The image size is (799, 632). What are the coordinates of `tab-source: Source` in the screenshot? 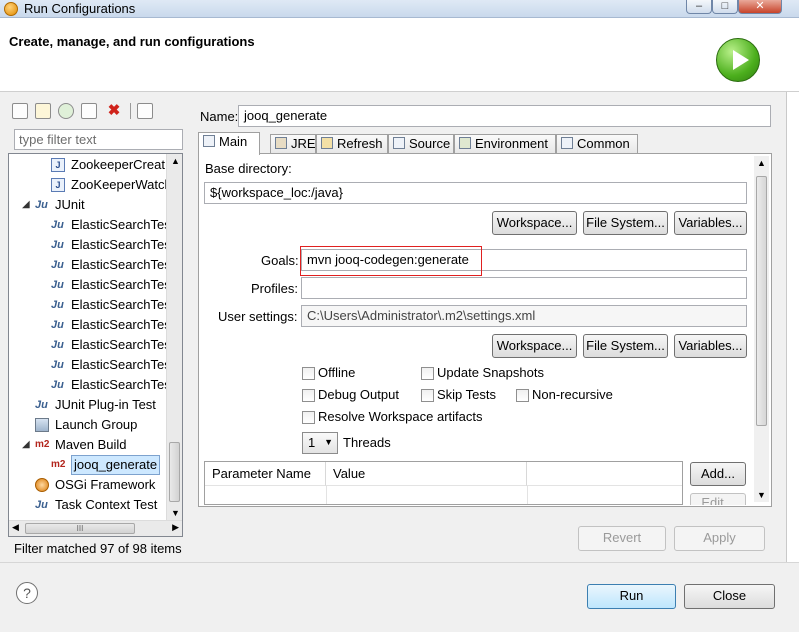 It's located at (421, 144).